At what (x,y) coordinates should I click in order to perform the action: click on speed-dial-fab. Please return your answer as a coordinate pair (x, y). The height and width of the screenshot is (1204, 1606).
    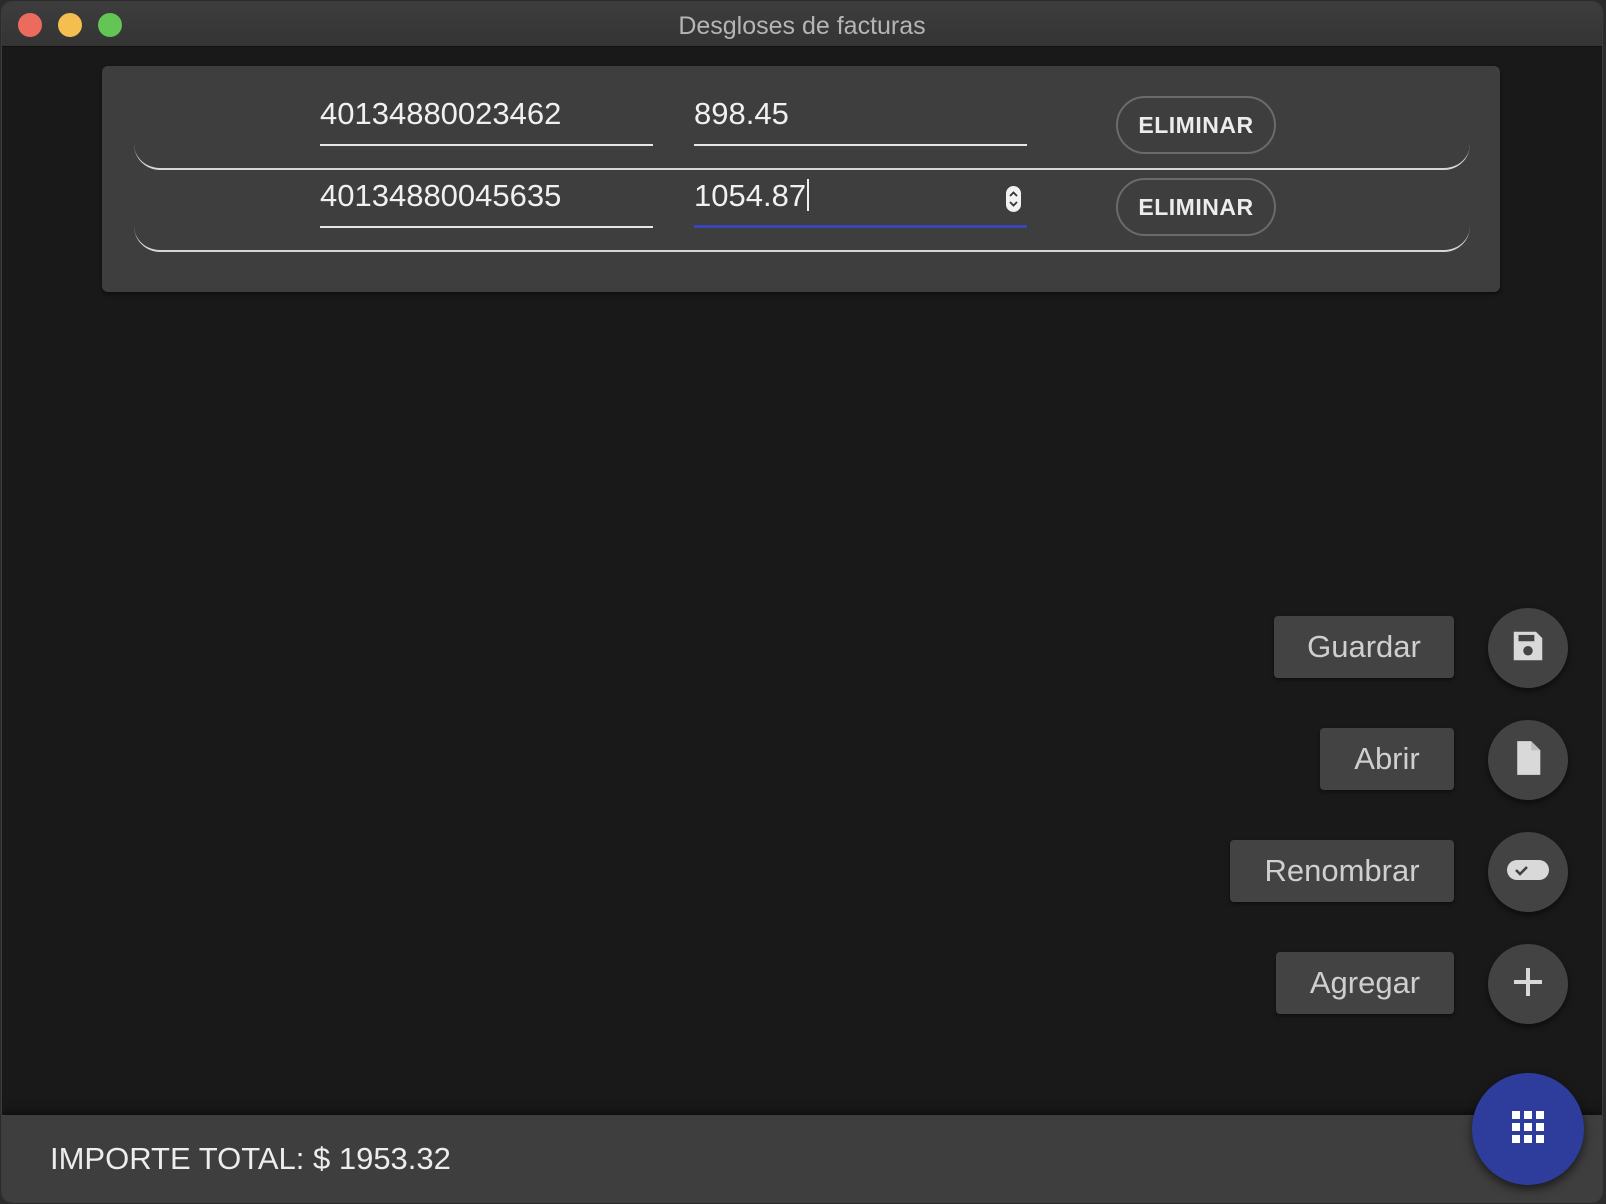
    Looking at the image, I should click on (1528, 1129).